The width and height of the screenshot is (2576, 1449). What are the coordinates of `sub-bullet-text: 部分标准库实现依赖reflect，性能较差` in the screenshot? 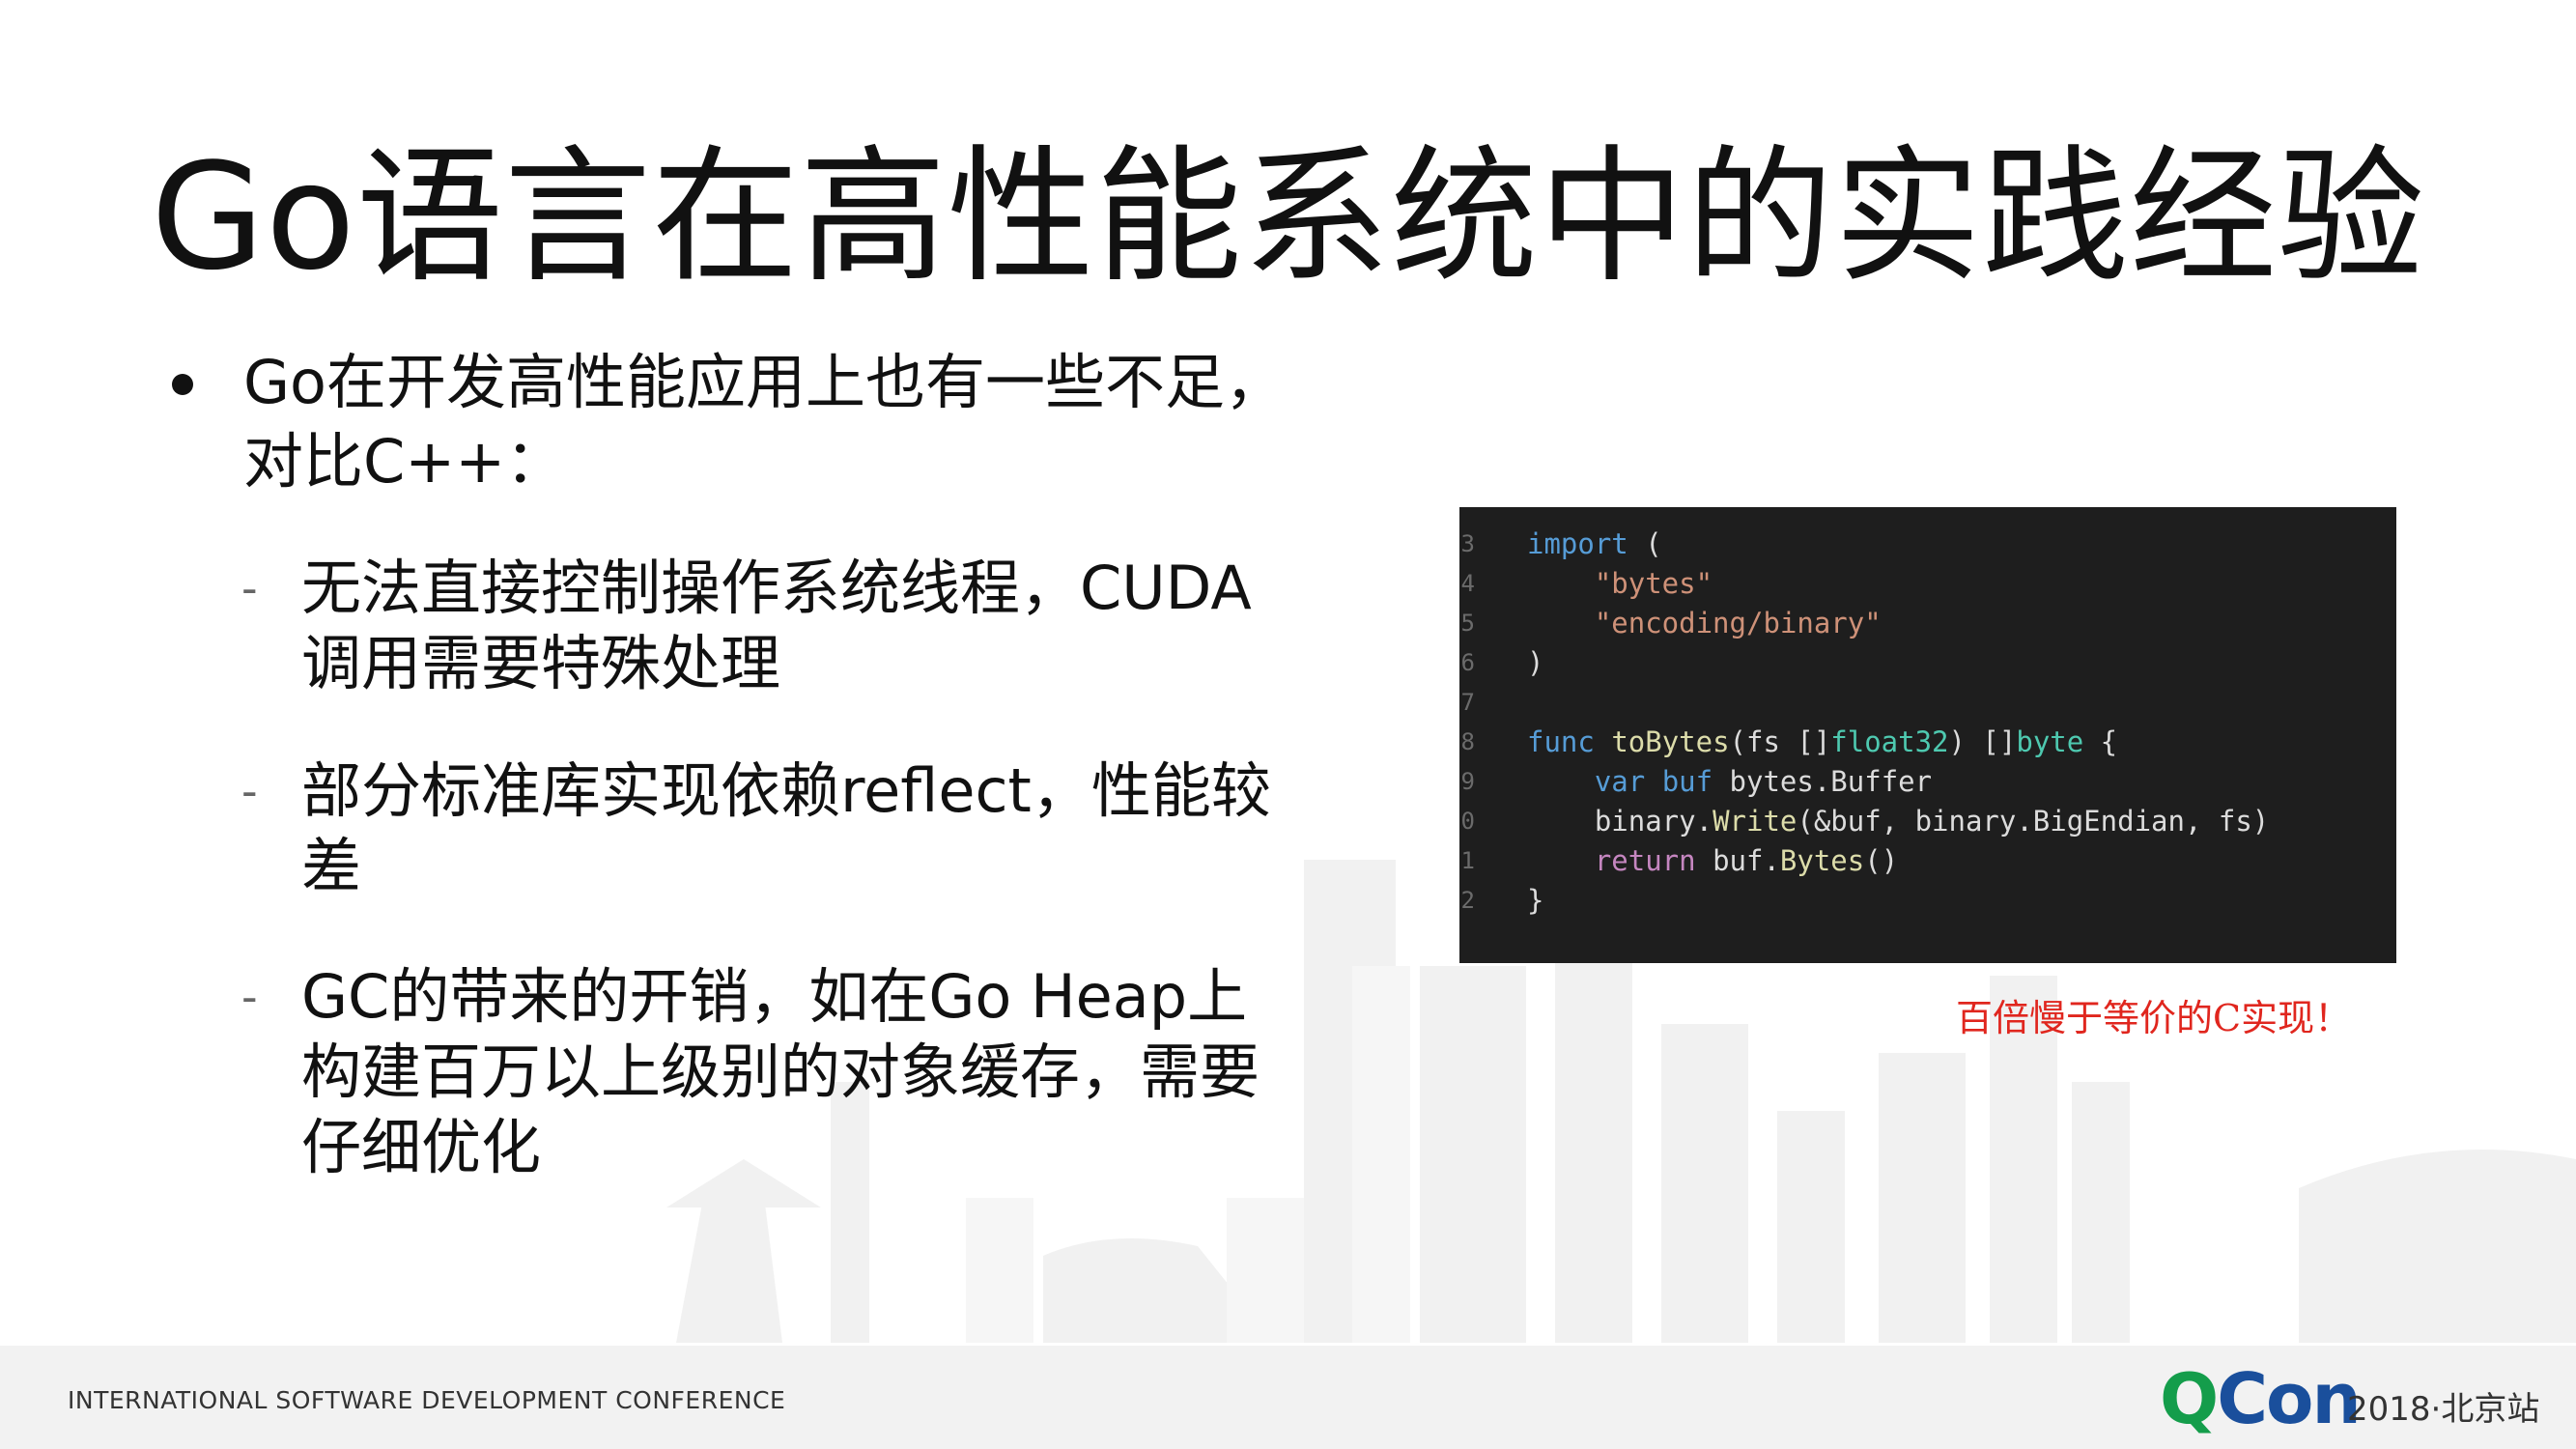 It's located at (786, 828).